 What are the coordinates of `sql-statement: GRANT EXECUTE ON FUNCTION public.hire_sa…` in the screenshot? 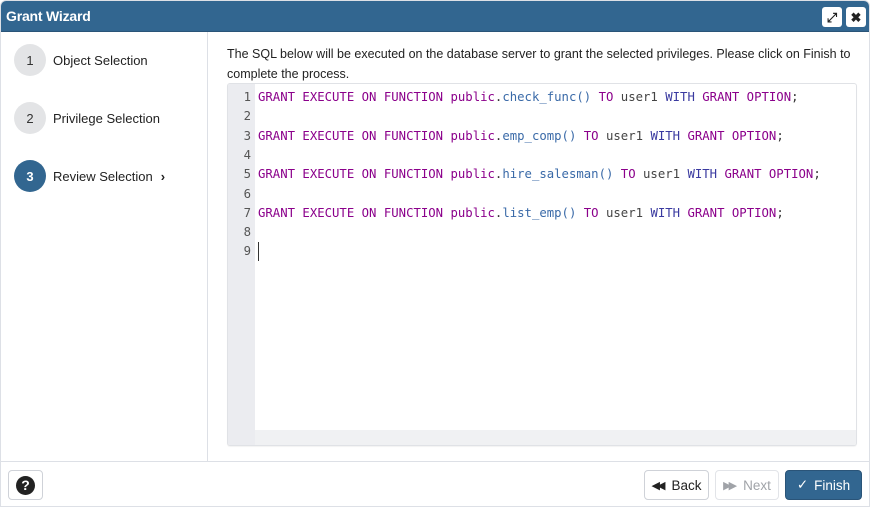 It's located at (539, 174).